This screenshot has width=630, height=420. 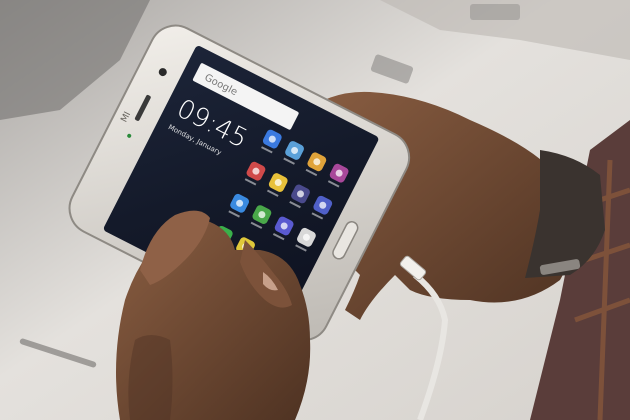 I want to click on left-hand-shadow, so click(x=150, y=377).